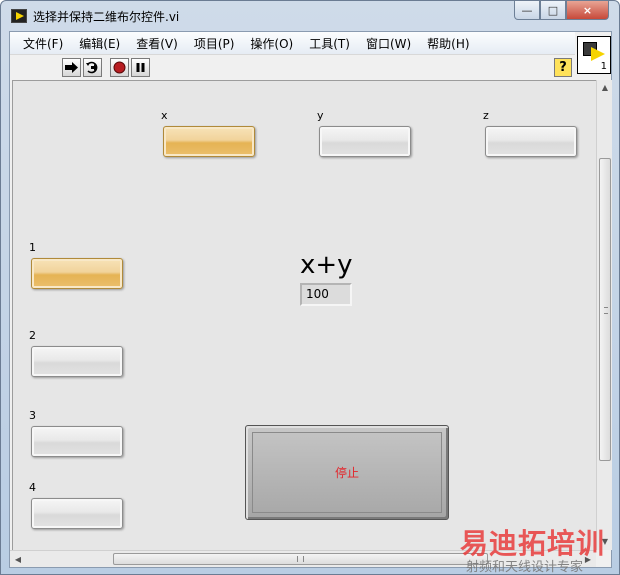  I want to click on watermark-subtitle: 射频和天线设计专家, so click(525, 567).